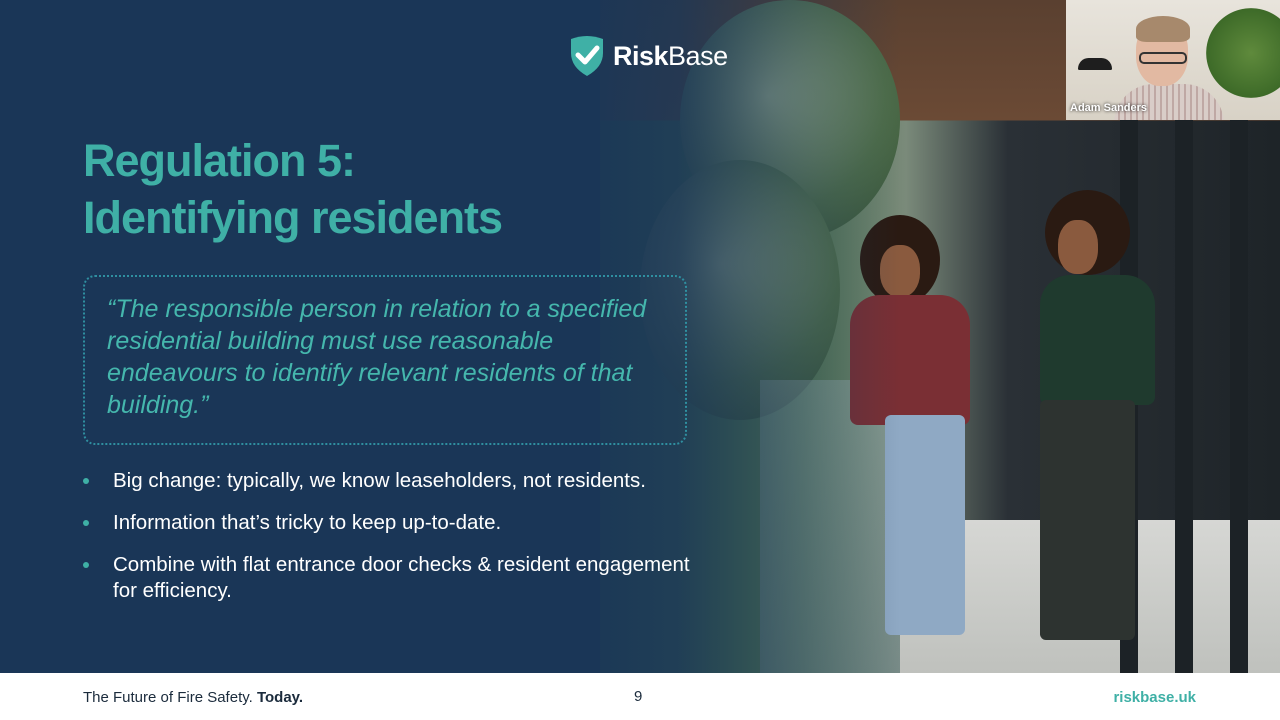  I want to click on footer-tagline: The Future of Fire Safety. Today., so click(193, 697).